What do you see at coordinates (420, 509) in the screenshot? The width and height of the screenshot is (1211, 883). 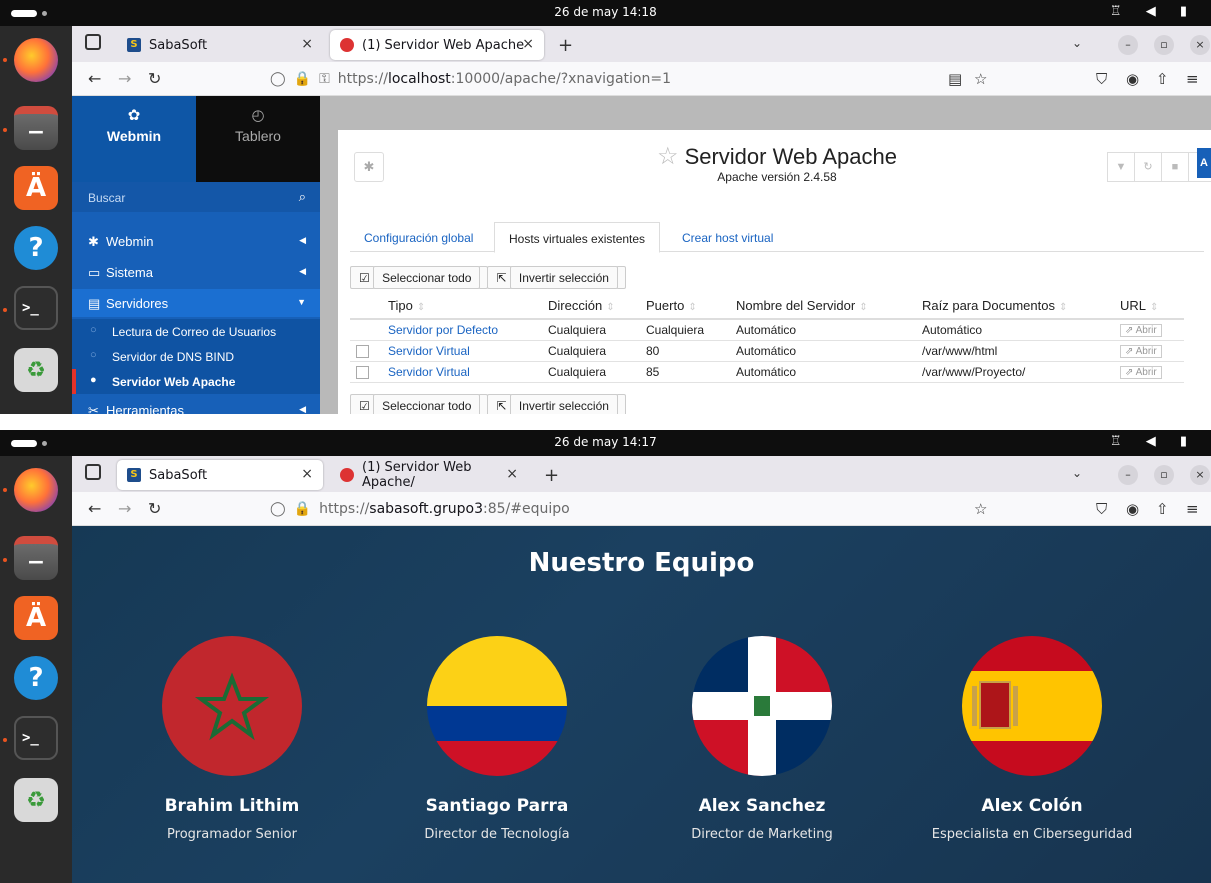 I see `url-bar: ◯ 🔒 https://sabasoft.grupo3:85/#equipo` at bounding box center [420, 509].